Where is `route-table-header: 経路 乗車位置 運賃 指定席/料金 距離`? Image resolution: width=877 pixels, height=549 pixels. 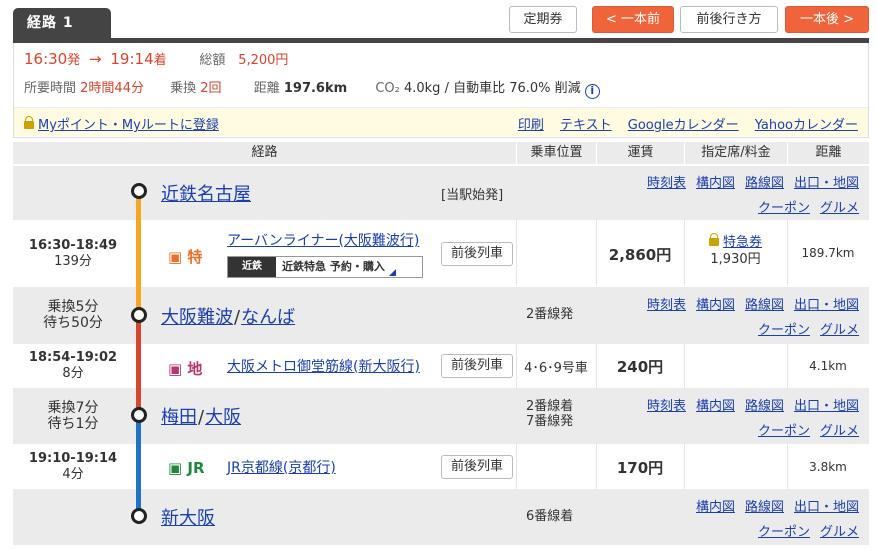 route-table-header: 経路 乗車位置 運賃 指定席/料金 距離 is located at coordinates (441, 153).